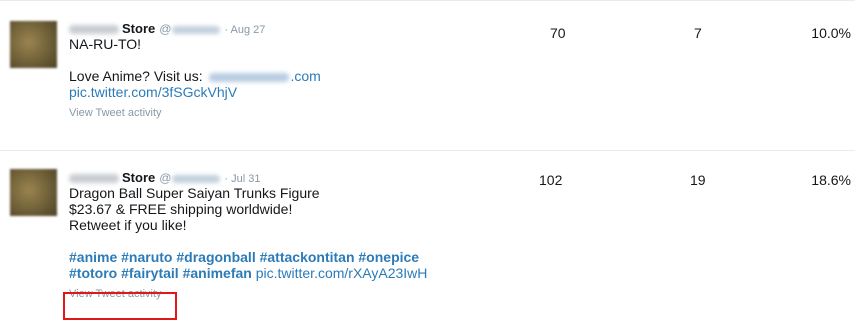 This screenshot has height=335, width=863. What do you see at coordinates (242, 179) in the screenshot?
I see `tweet-date: · Jul 31` at bounding box center [242, 179].